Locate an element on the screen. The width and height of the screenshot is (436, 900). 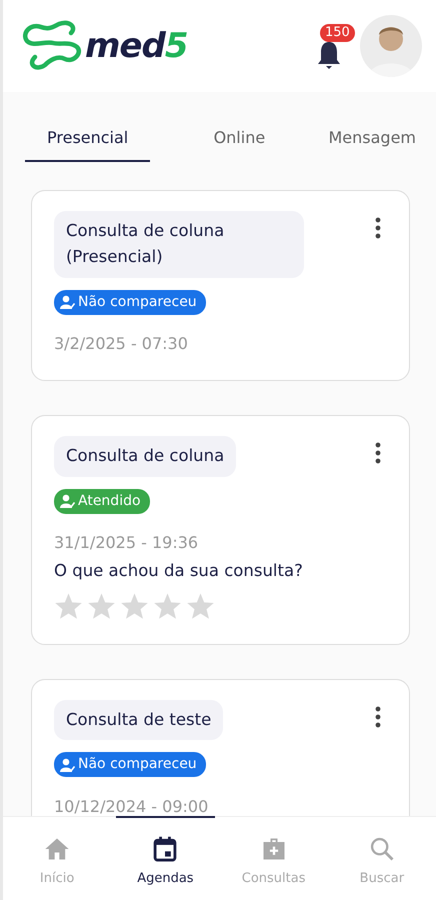
notification-count: 150 is located at coordinates (337, 33).